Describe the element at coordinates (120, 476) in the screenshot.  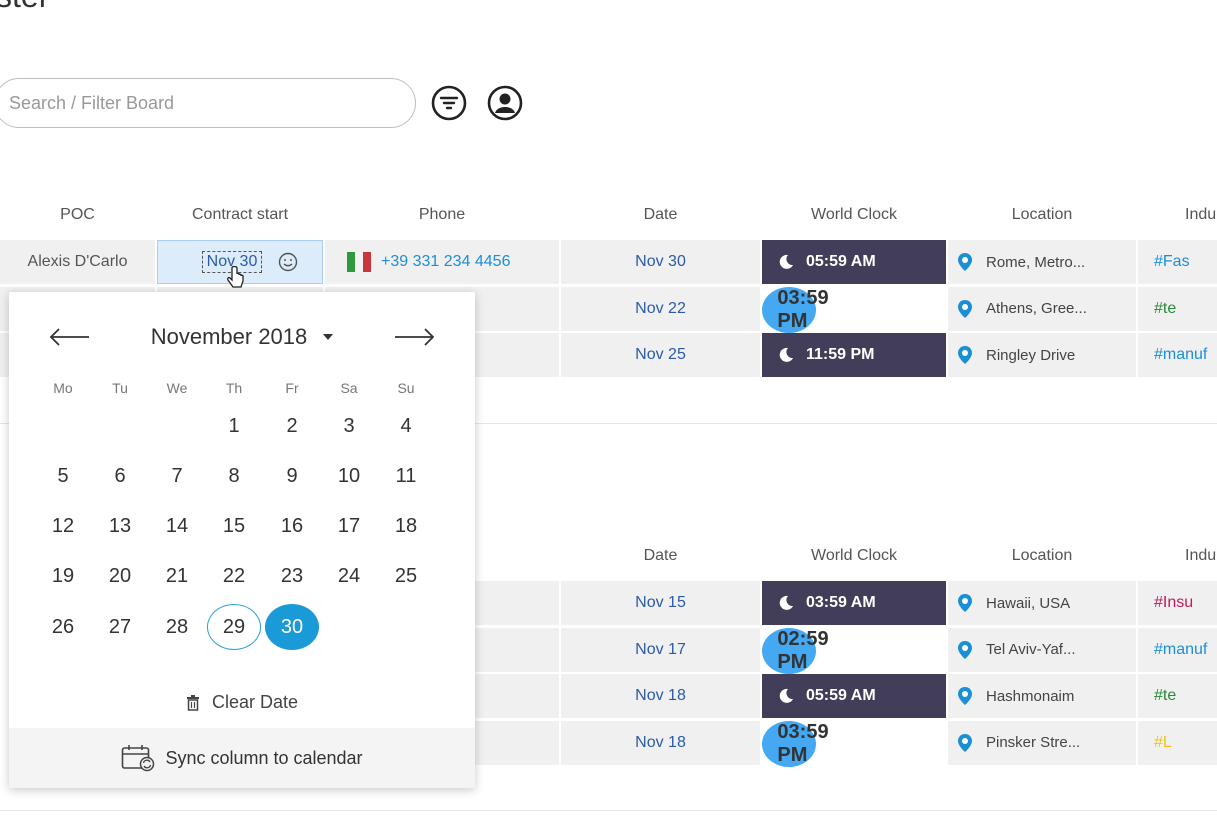
I see `calendar-day: 6` at that location.